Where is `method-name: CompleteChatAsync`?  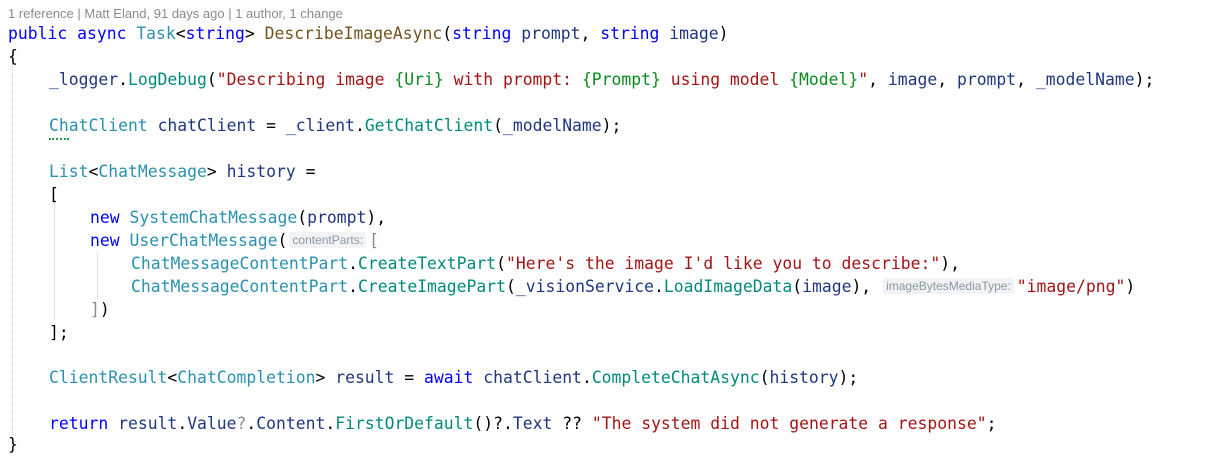
method-name: CompleteChatAsync is located at coordinates (675, 377).